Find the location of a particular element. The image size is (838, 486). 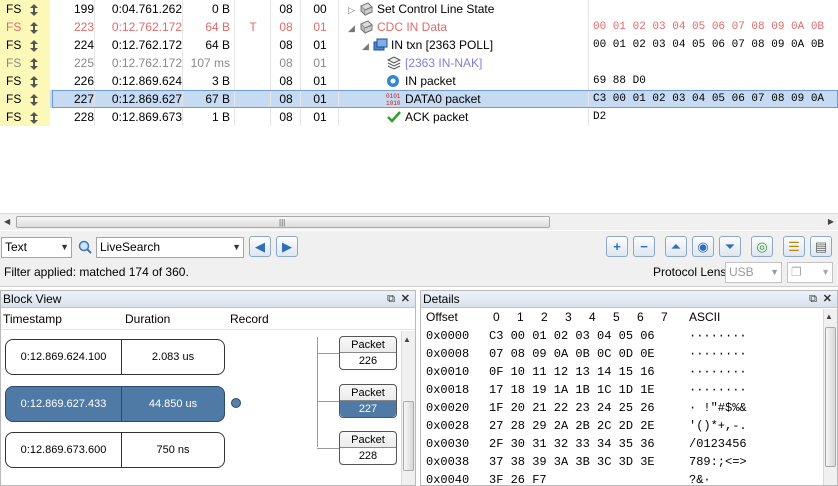

hex-ascii: '()*+,-. is located at coordinates (718, 426).